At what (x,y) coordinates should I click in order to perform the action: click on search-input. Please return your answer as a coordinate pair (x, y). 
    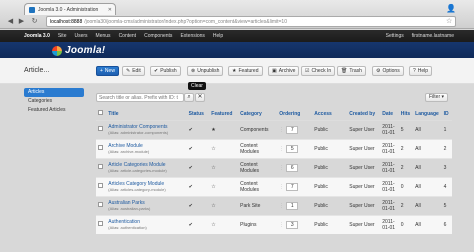
    Looking at the image, I should click on (140, 97).